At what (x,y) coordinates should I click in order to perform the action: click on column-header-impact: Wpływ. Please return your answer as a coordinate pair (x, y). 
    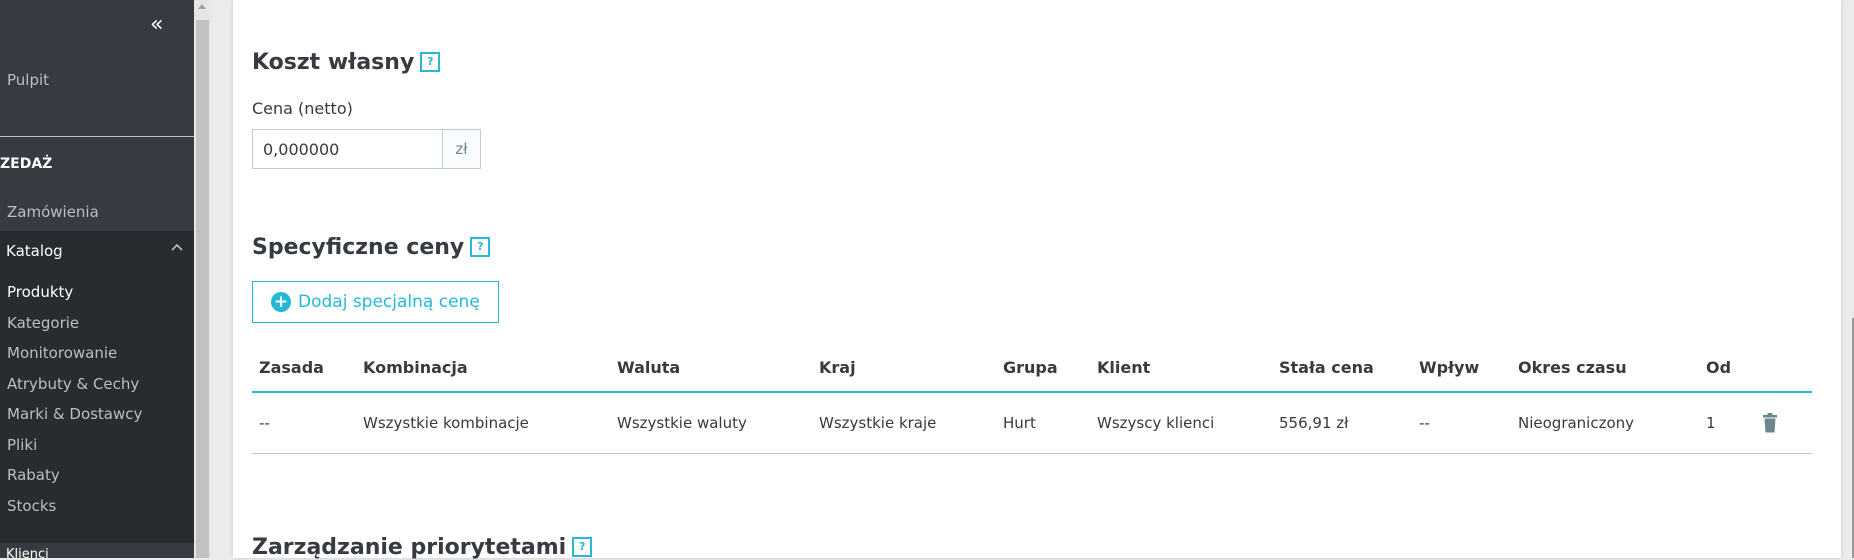
    Looking at the image, I should click on (1461, 368).